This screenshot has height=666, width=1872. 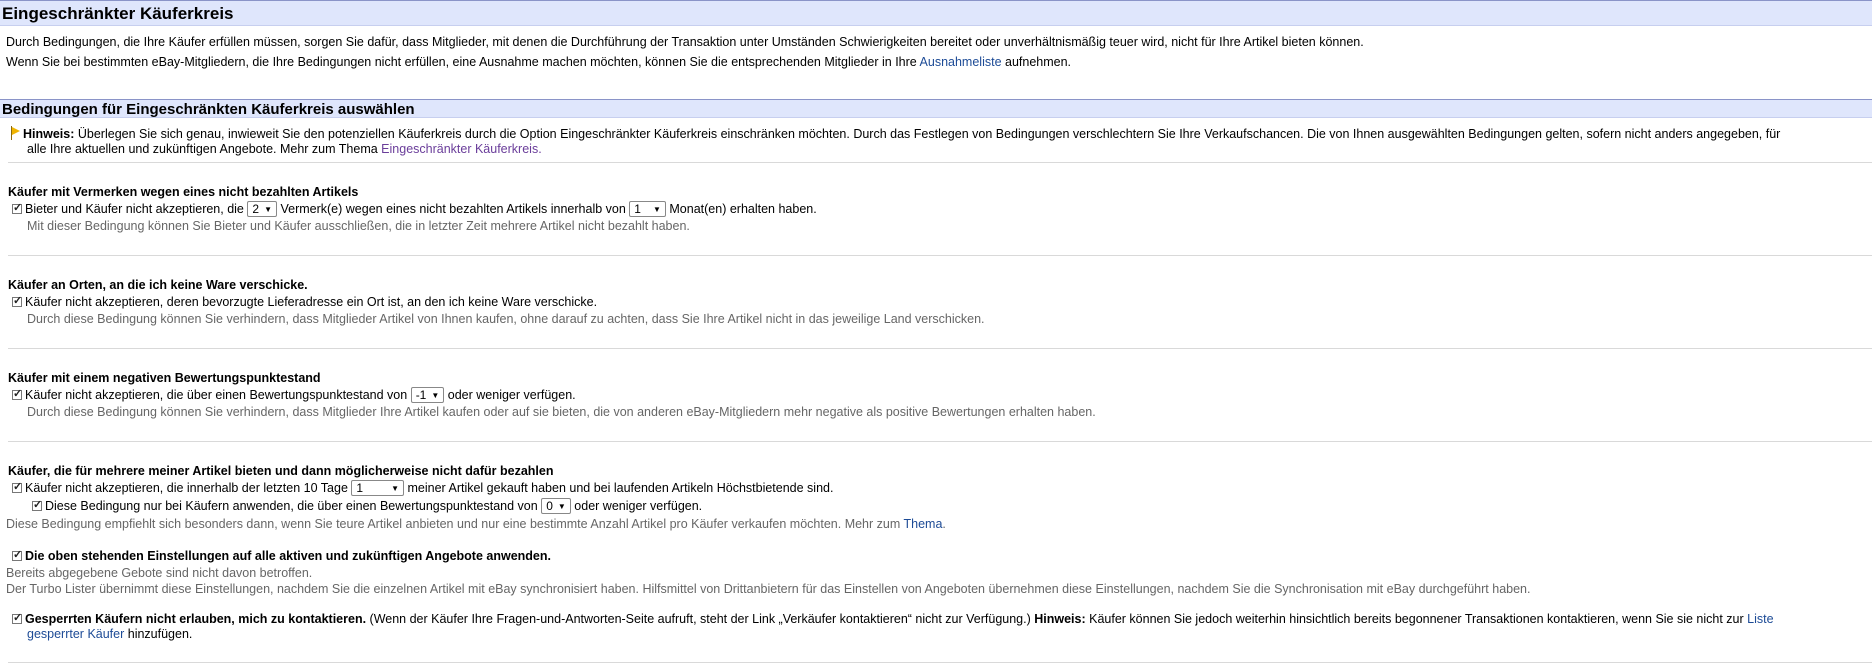 I want to click on negative-feedback-checkbox, so click(x=17, y=393).